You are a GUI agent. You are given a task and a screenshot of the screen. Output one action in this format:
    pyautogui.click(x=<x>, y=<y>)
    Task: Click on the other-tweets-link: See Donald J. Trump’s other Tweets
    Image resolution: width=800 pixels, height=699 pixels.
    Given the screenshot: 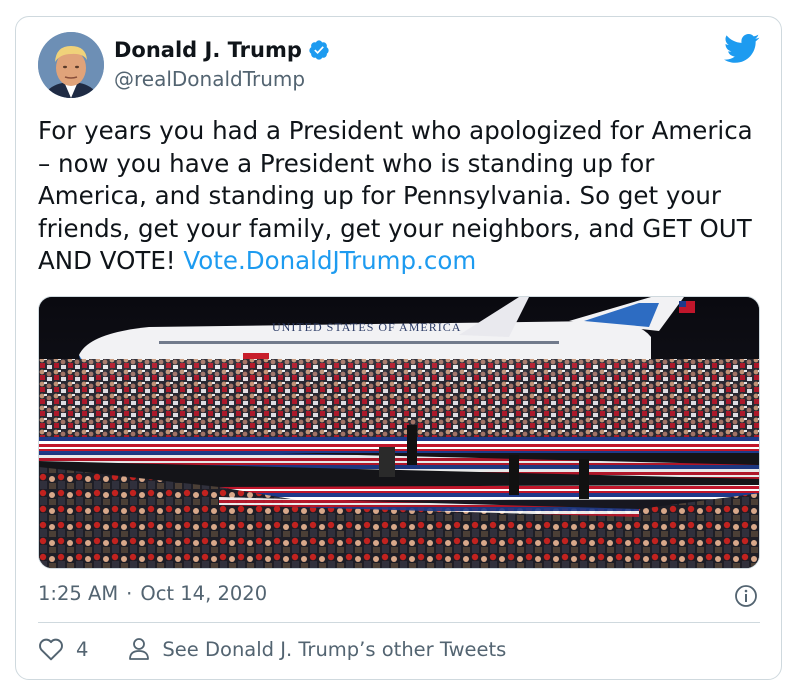 What is the action you would take?
    pyautogui.click(x=317, y=649)
    